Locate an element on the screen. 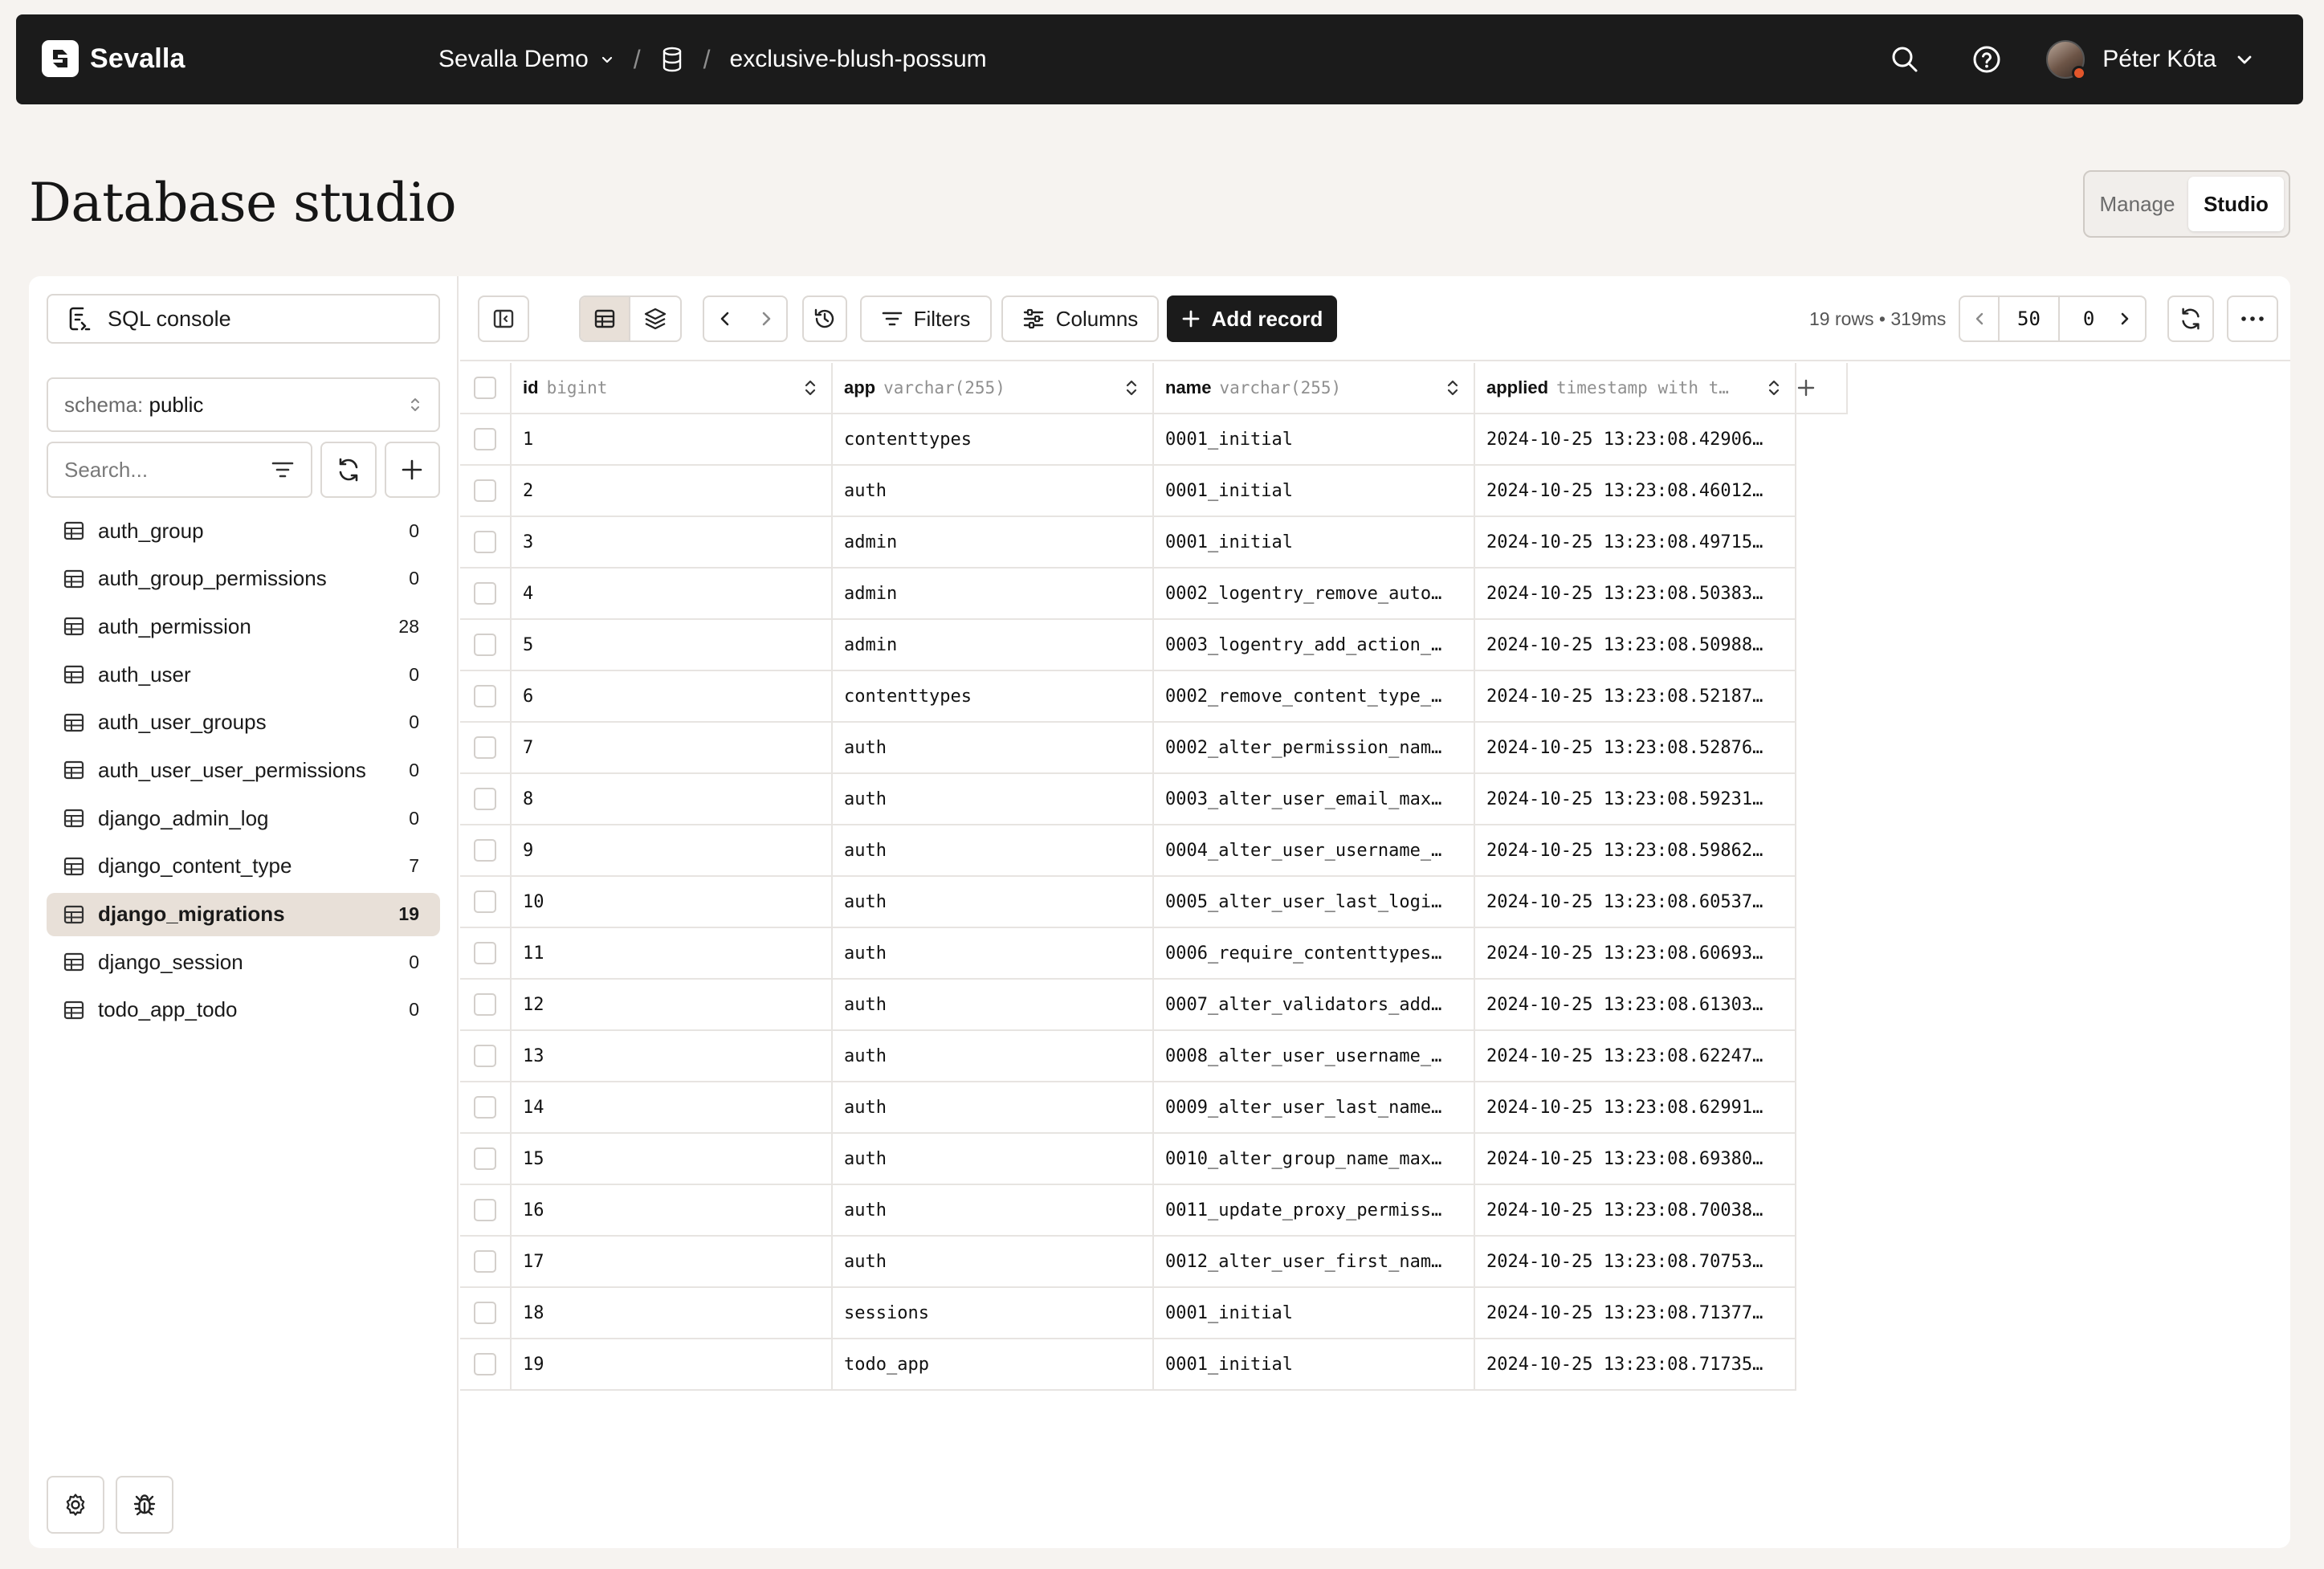 The image size is (2324, 1569). add-table-button is located at coordinates (412, 470).